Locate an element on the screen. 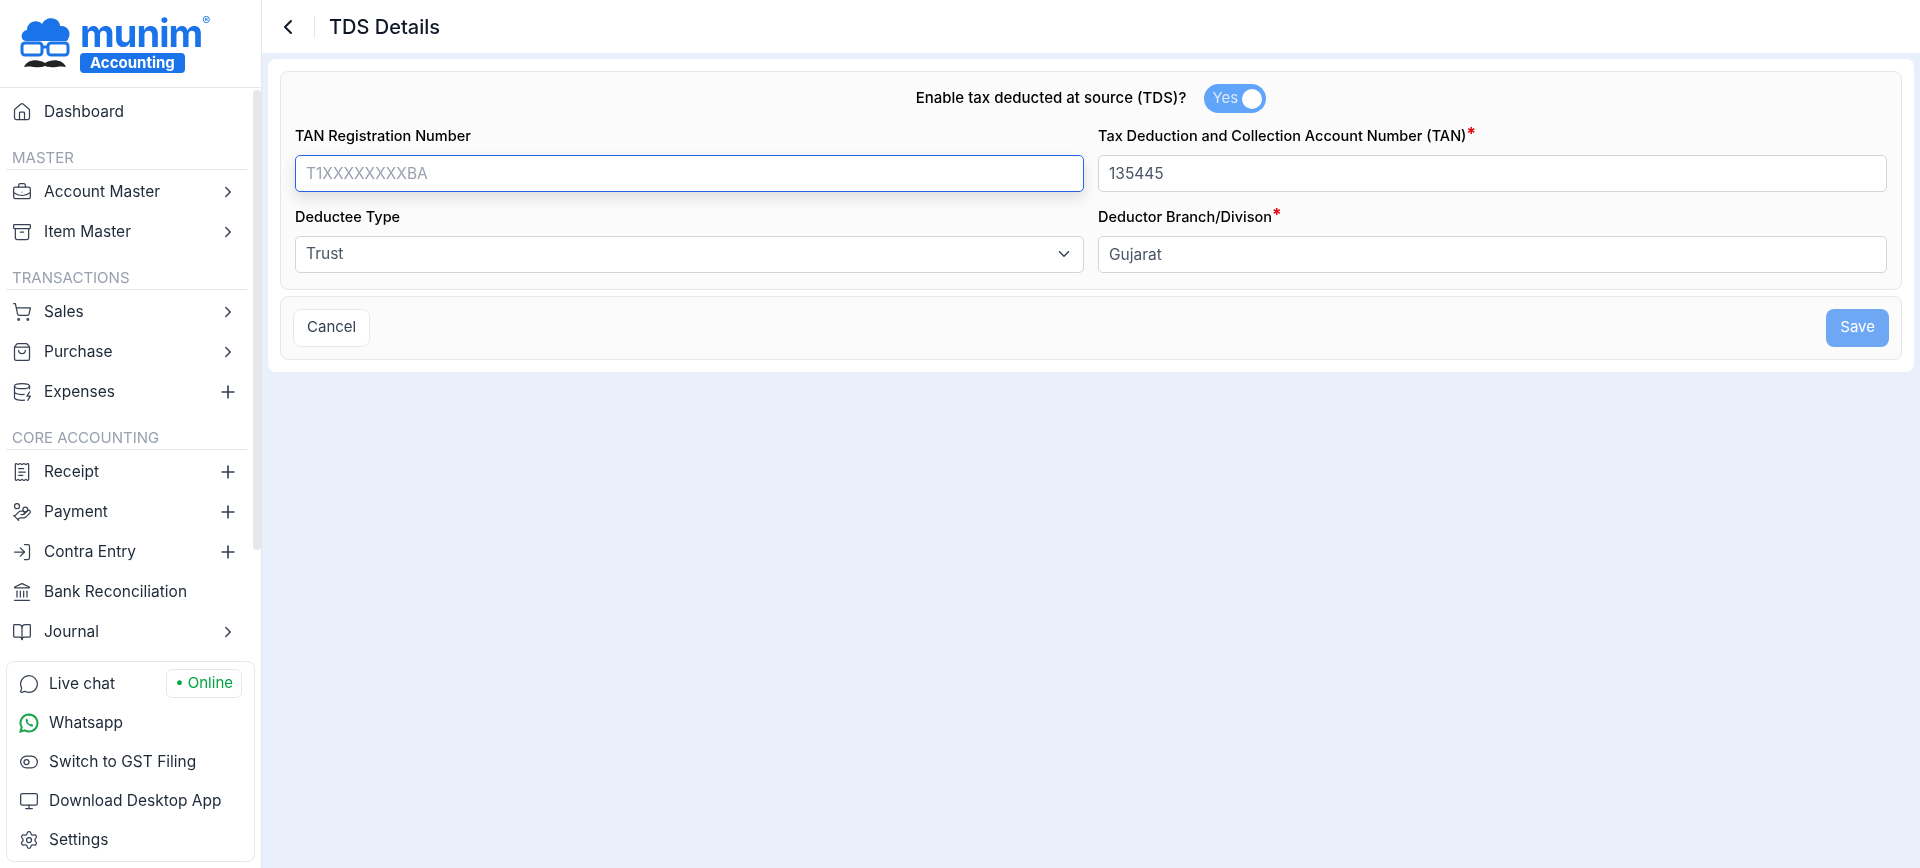 The height and width of the screenshot is (868, 1920). whatsapp-icon is located at coordinates (29, 722).